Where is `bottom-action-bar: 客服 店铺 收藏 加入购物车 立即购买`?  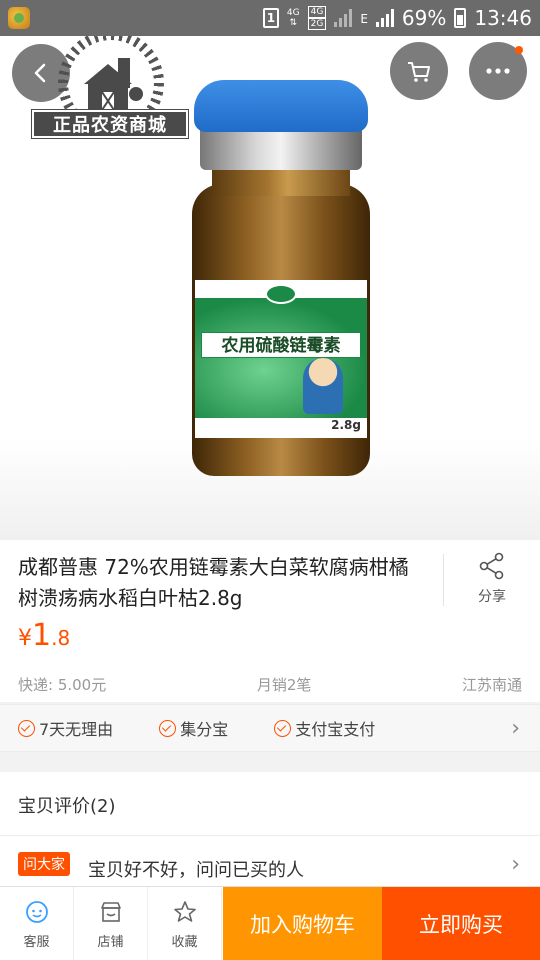
bottom-action-bar: 客服 店铺 收藏 加入购物车 立即购买 is located at coordinates (270, 923).